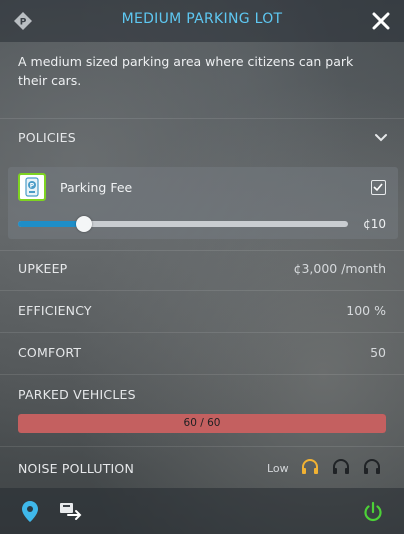 The image size is (404, 534). I want to click on upkeep-label: UPKEEP, so click(43, 268).